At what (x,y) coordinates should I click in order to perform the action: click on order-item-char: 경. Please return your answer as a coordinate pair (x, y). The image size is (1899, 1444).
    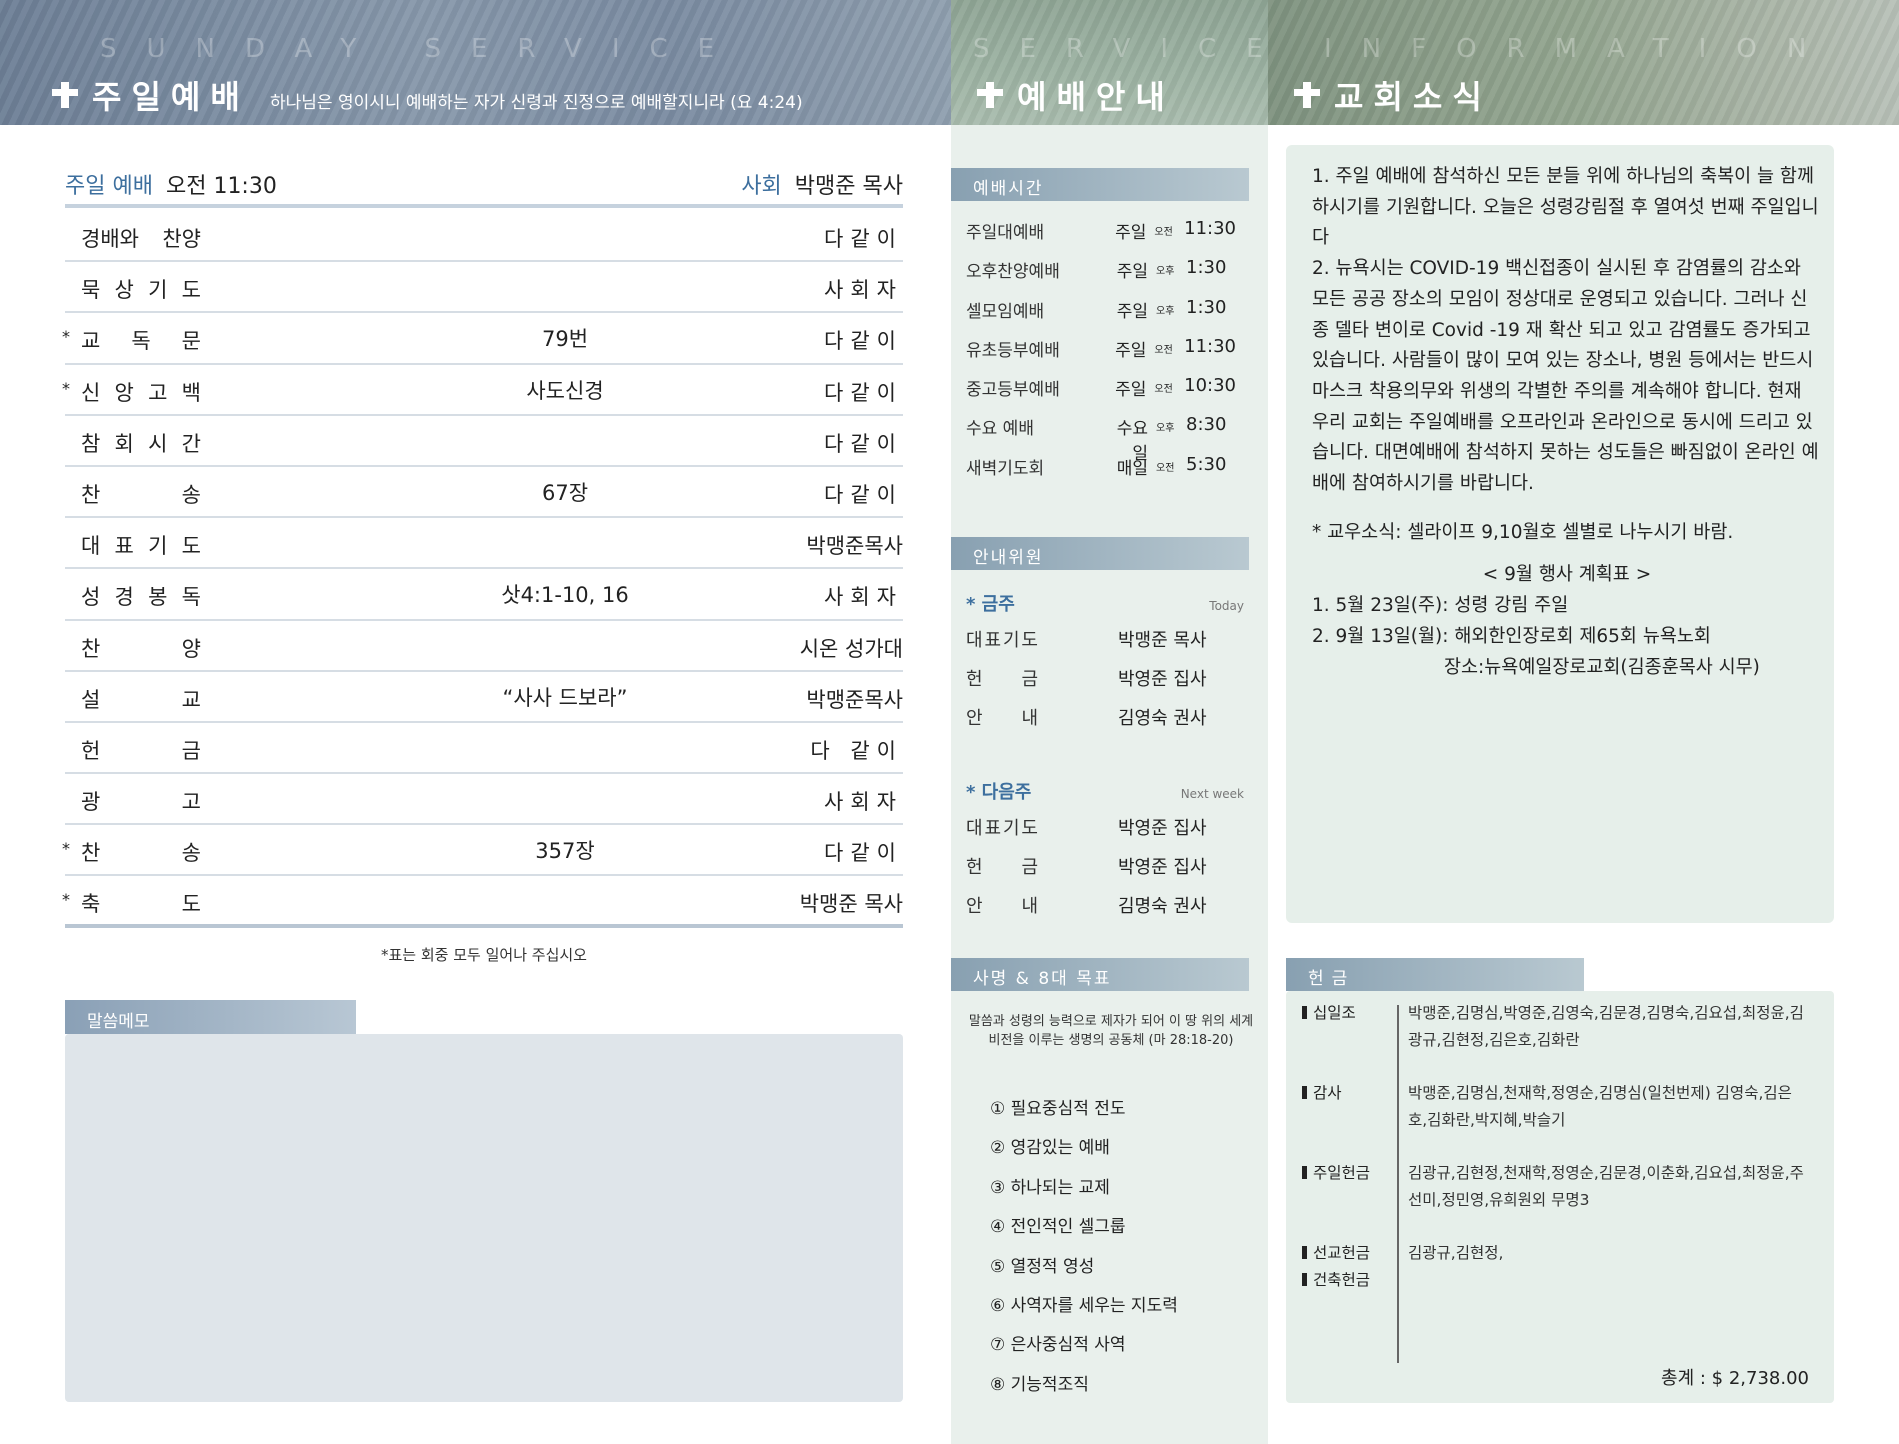
    Looking at the image, I should click on (124, 597).